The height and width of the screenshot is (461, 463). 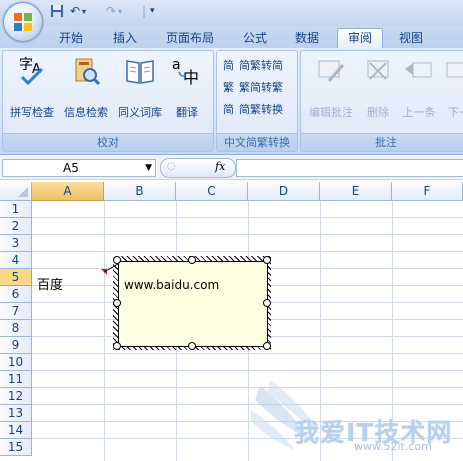 I want to click on row-header-9: 9, so click(x=16, y=345).